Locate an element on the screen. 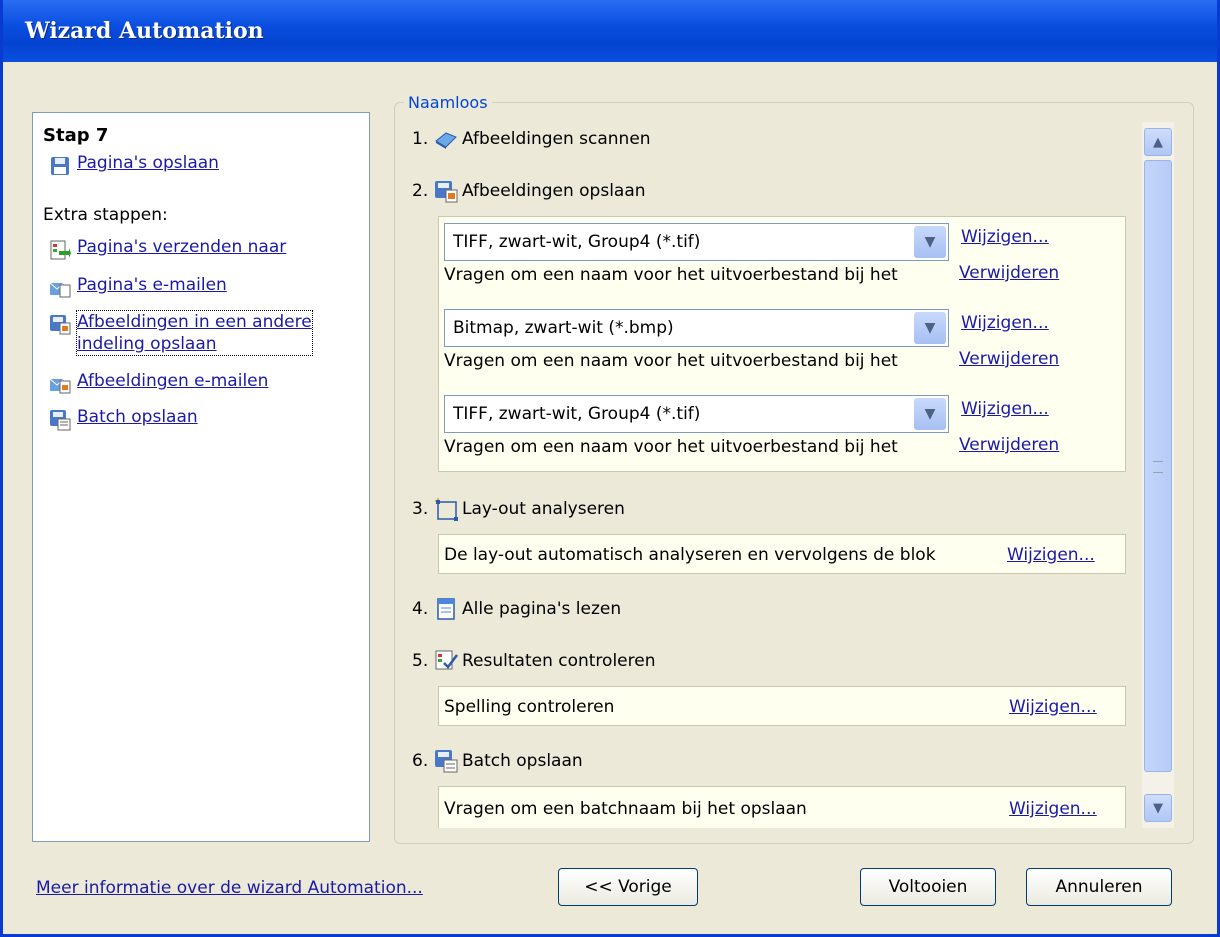  step-number: 4. is located at coordinates (420, 609).